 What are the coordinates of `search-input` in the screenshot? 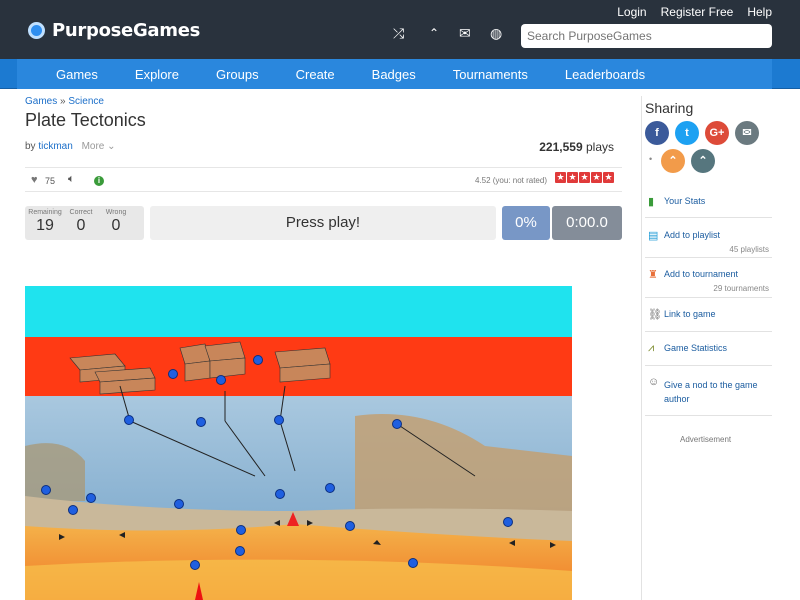 It's located at (646, 36).